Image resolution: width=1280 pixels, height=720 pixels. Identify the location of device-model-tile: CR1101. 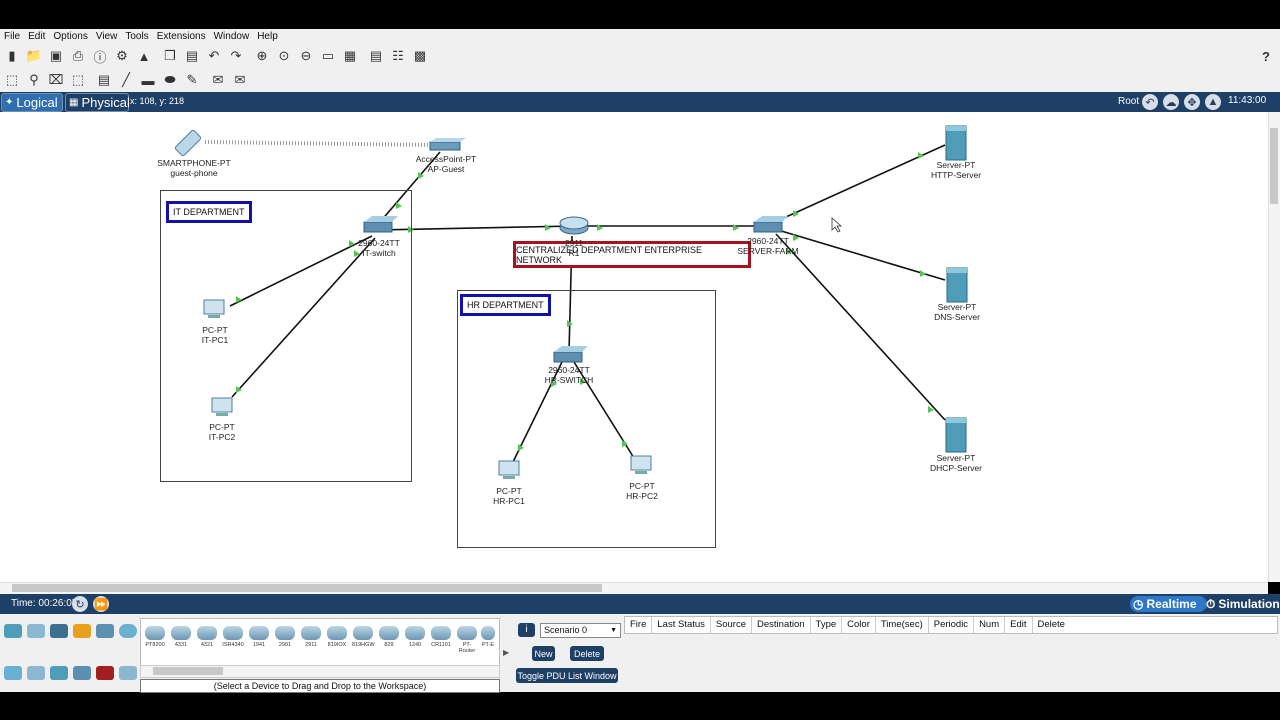
(441, 640).